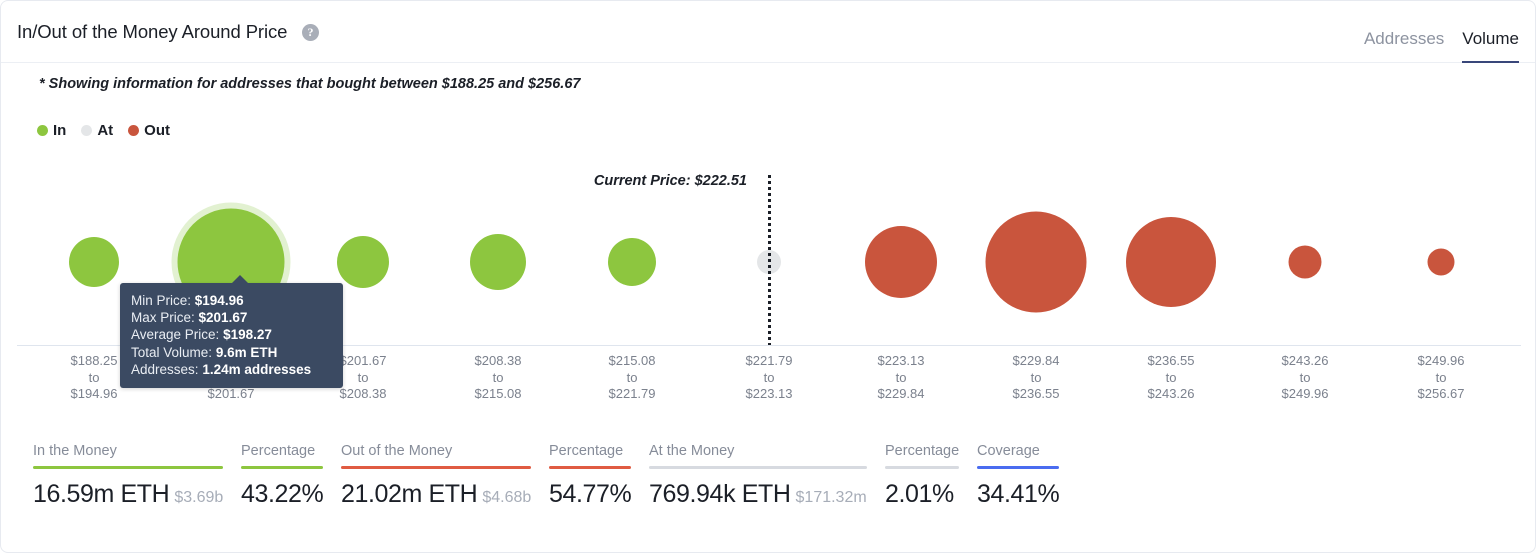 Image resolution: width=1536 pixels, height=553 pixels. I want to click on stat-percentage-3: Percentage 54.77%, so click(590, 476).